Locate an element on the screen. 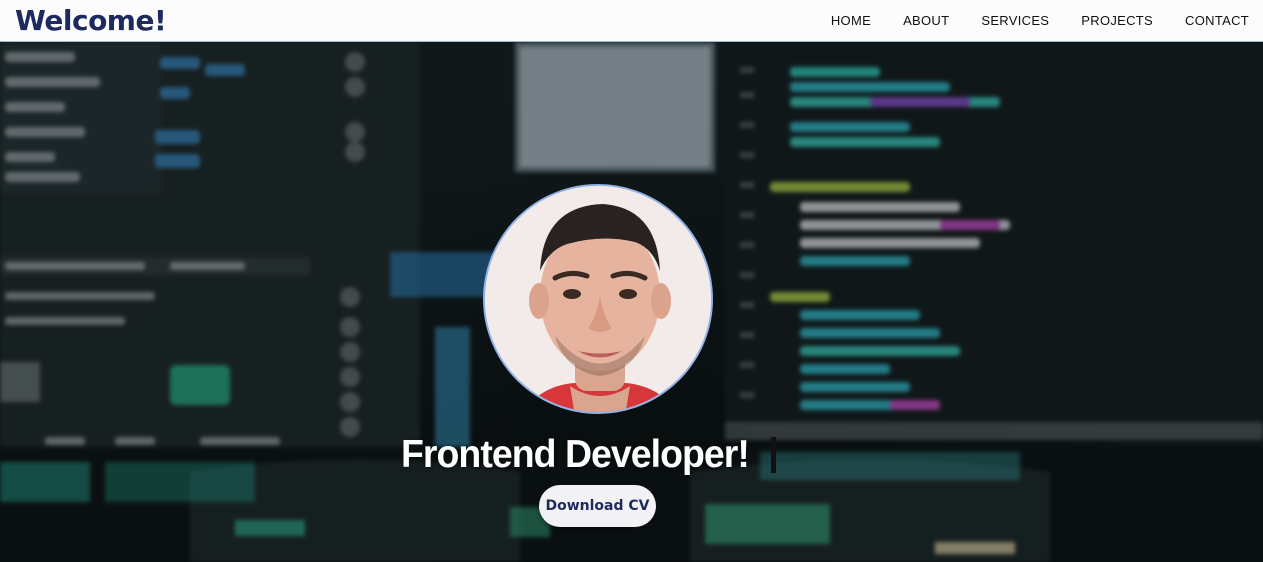 The image size is (1263, 562). brand-title: Welcome! is located at coordinates (91, 20).